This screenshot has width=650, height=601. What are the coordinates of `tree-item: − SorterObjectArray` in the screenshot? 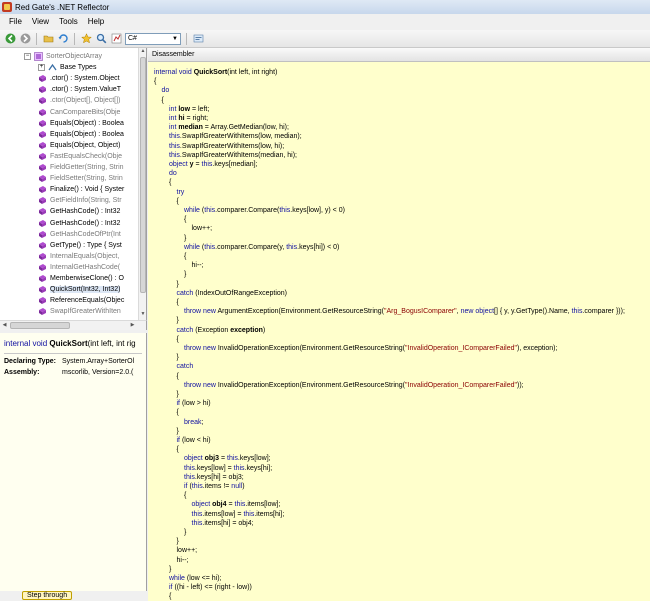 It's located at (63, 56).